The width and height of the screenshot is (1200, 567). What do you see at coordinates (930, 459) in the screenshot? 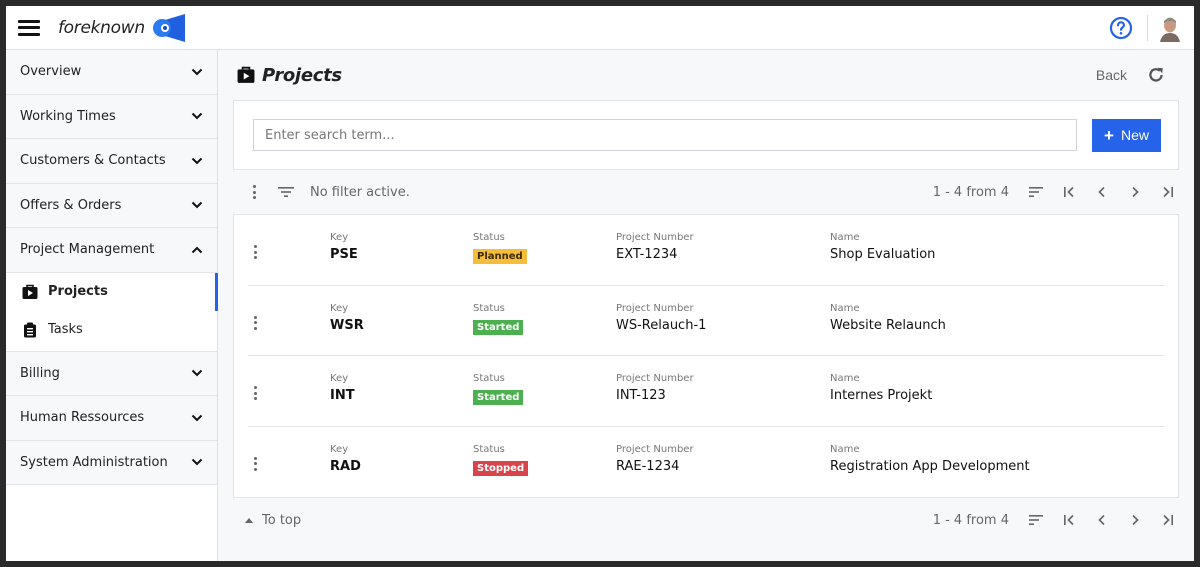
I see `name-field: Name Registration App Development` at bounding box center [930, 459].